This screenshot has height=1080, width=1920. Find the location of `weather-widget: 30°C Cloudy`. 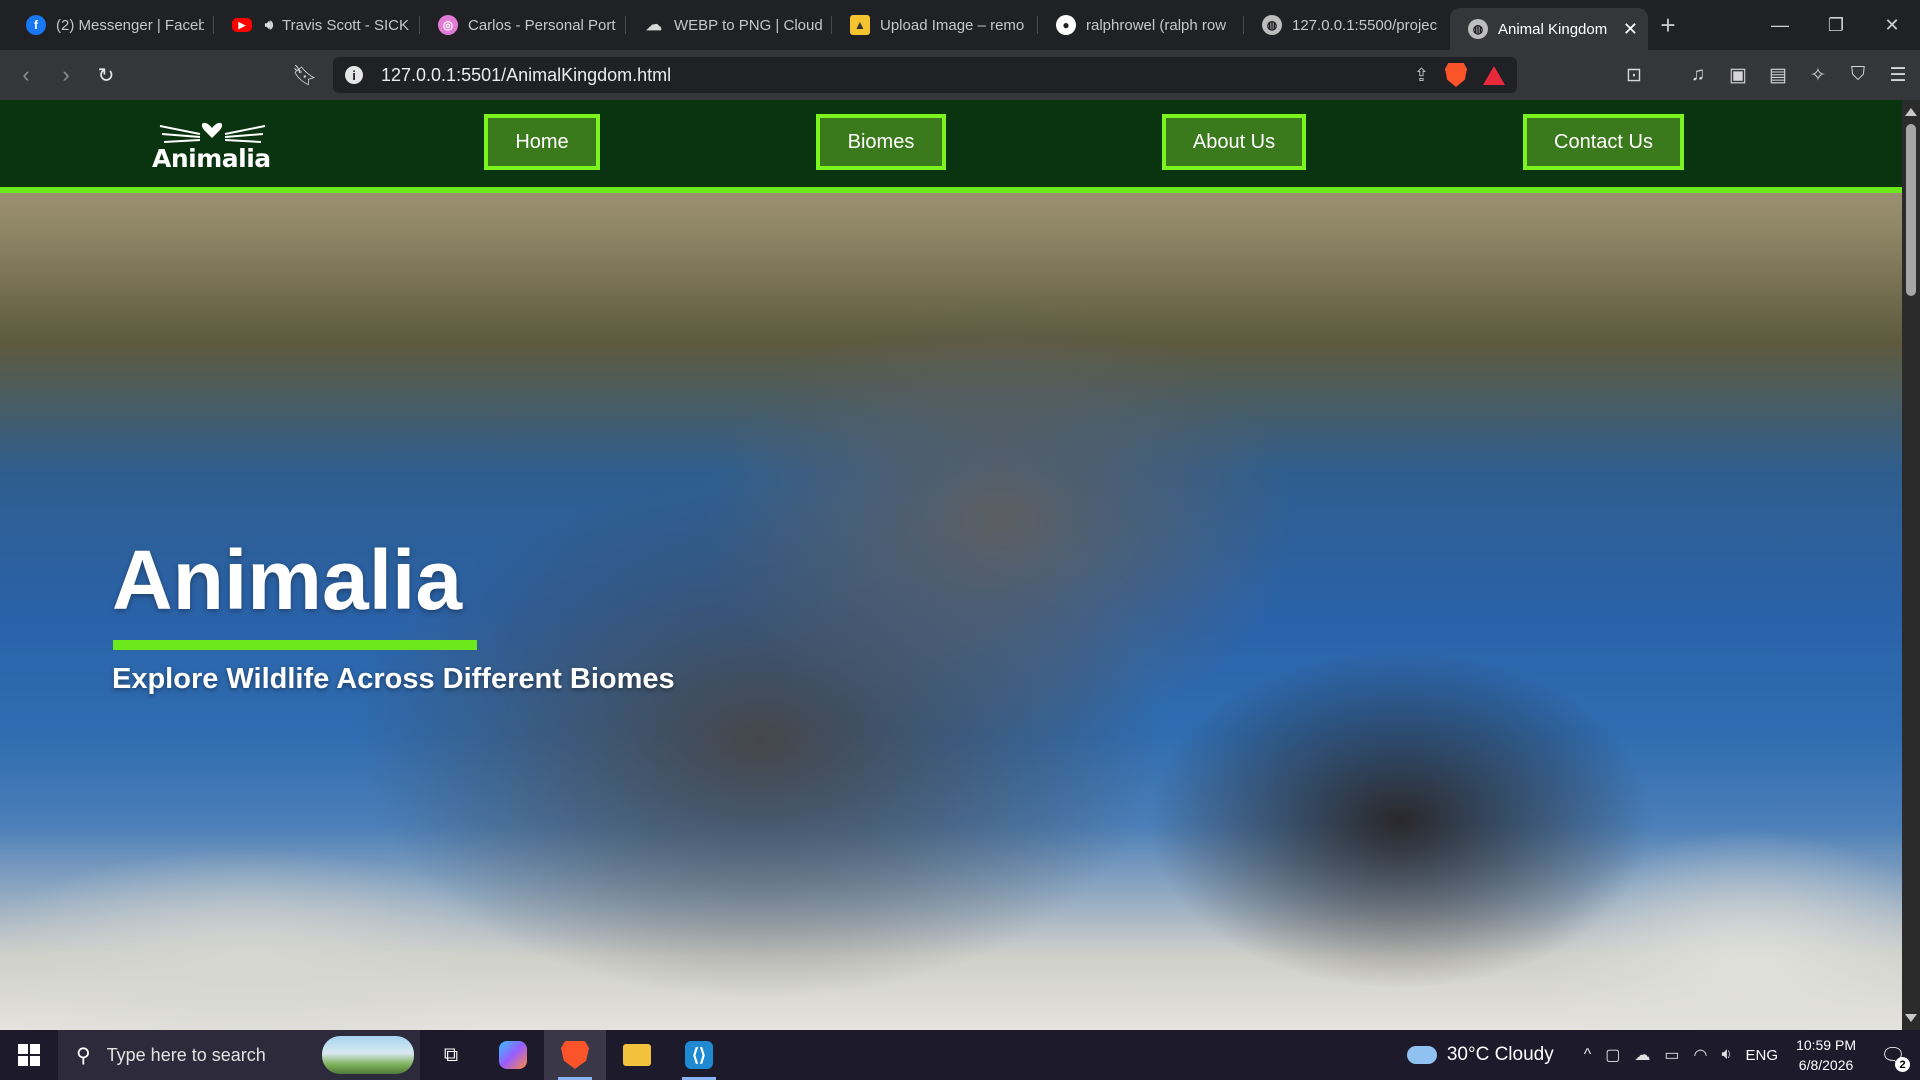

weather-widget: 30°C Cloudy is located at coordinates (1480, 1055).